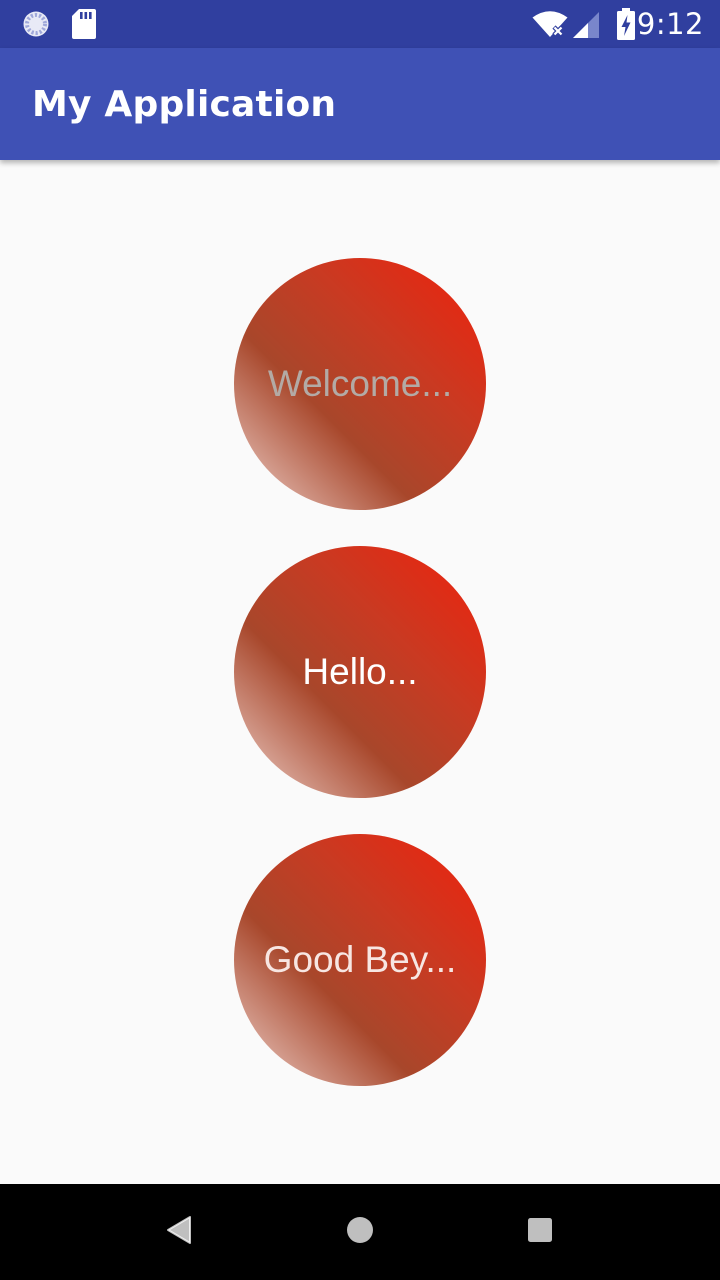 The width and height of the screenshot is (720, 1280). What do you see at coordinates (360, 104) in the screenshot?
I see `app-bar: My Application` at bounding box center [360, 104].